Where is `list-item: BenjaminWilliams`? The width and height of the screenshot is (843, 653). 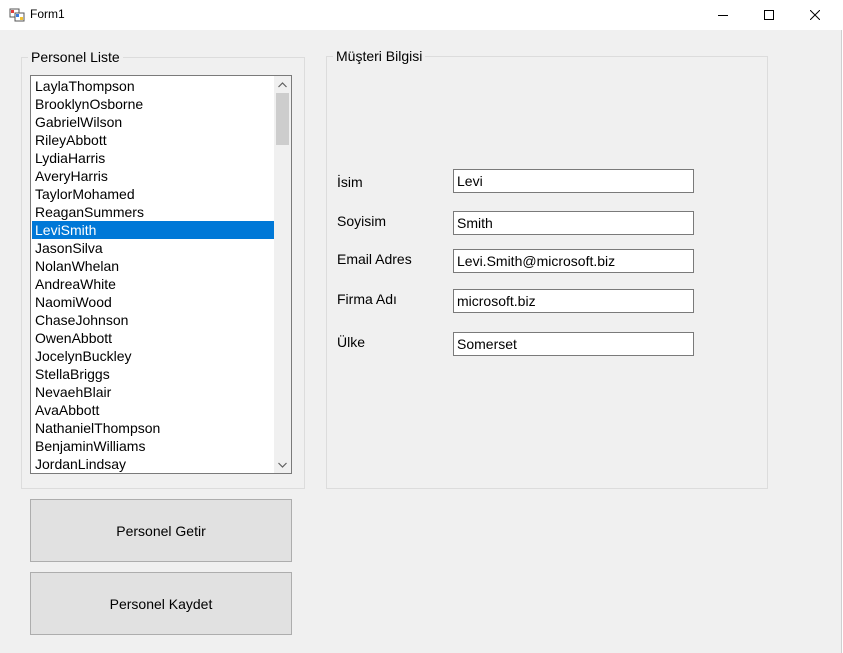
list-item: BenjaminWilliams is located at coordinates (153, 446).